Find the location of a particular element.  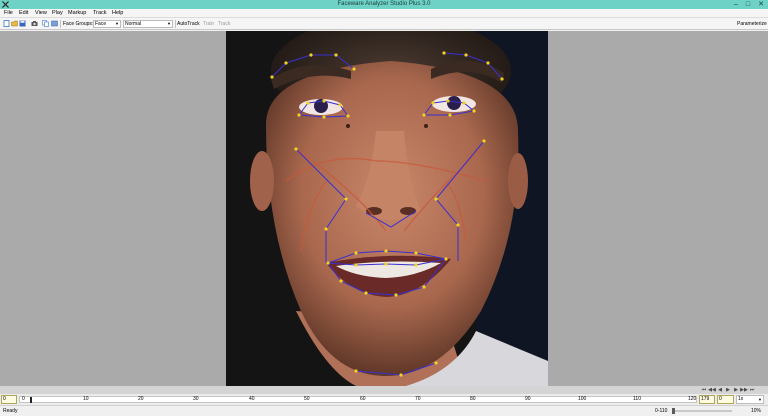

transport-controls: ⏮ ◀◀ ◀ ▶ ▶ ▶▶ ⏭ is located at coordinates (731, 390).